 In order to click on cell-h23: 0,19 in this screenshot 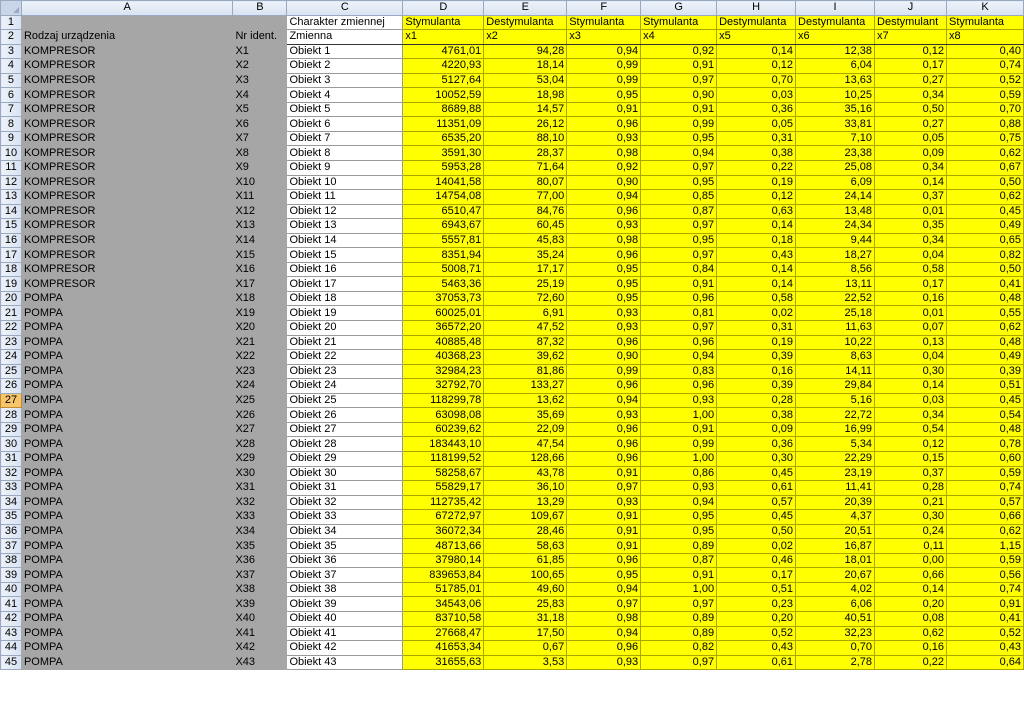, I will do `click(756, 342)`.